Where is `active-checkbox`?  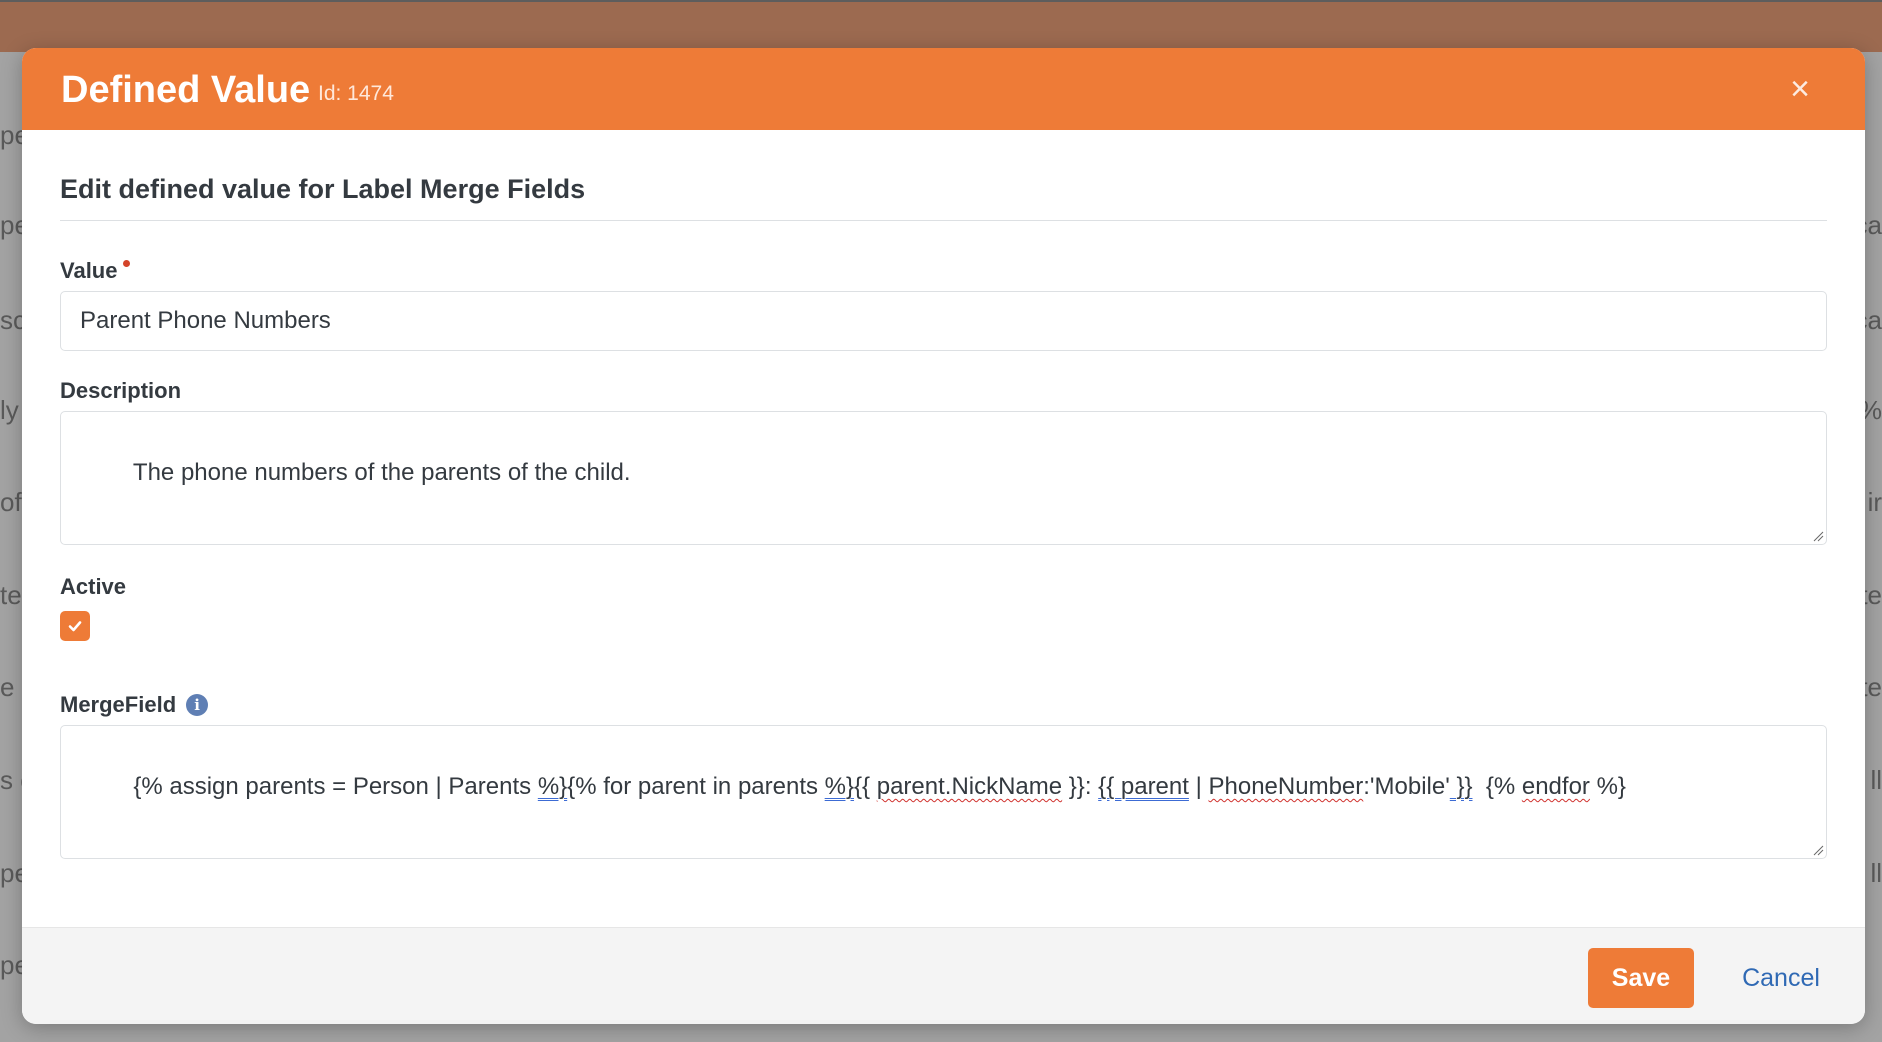
active-checkbox is located at coordinates (75, 626).